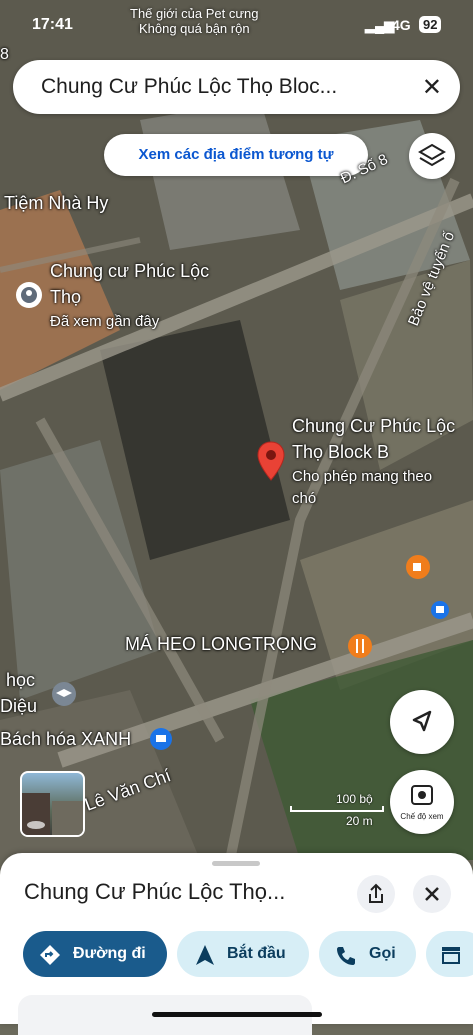 This screenshot has width=473, height=1035. Describe the element at coordinates (56, 203) in the screenshot. I see `map-label-tiem: Tiệm Nhà Hy` at that location.